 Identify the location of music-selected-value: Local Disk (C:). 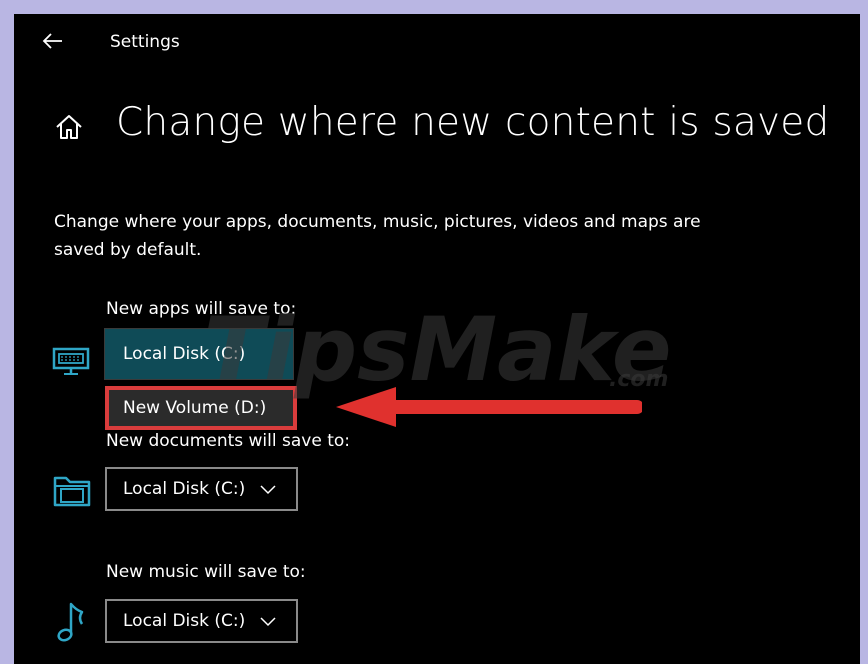
(184, 621).